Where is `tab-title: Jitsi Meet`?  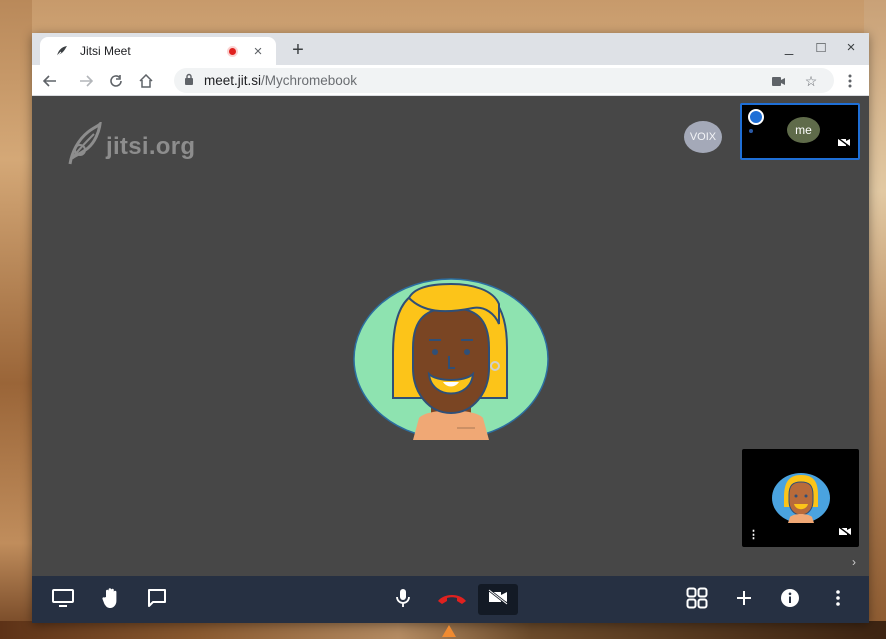 tab-title: Jitsi Meet is located at coordinates (105, 51).